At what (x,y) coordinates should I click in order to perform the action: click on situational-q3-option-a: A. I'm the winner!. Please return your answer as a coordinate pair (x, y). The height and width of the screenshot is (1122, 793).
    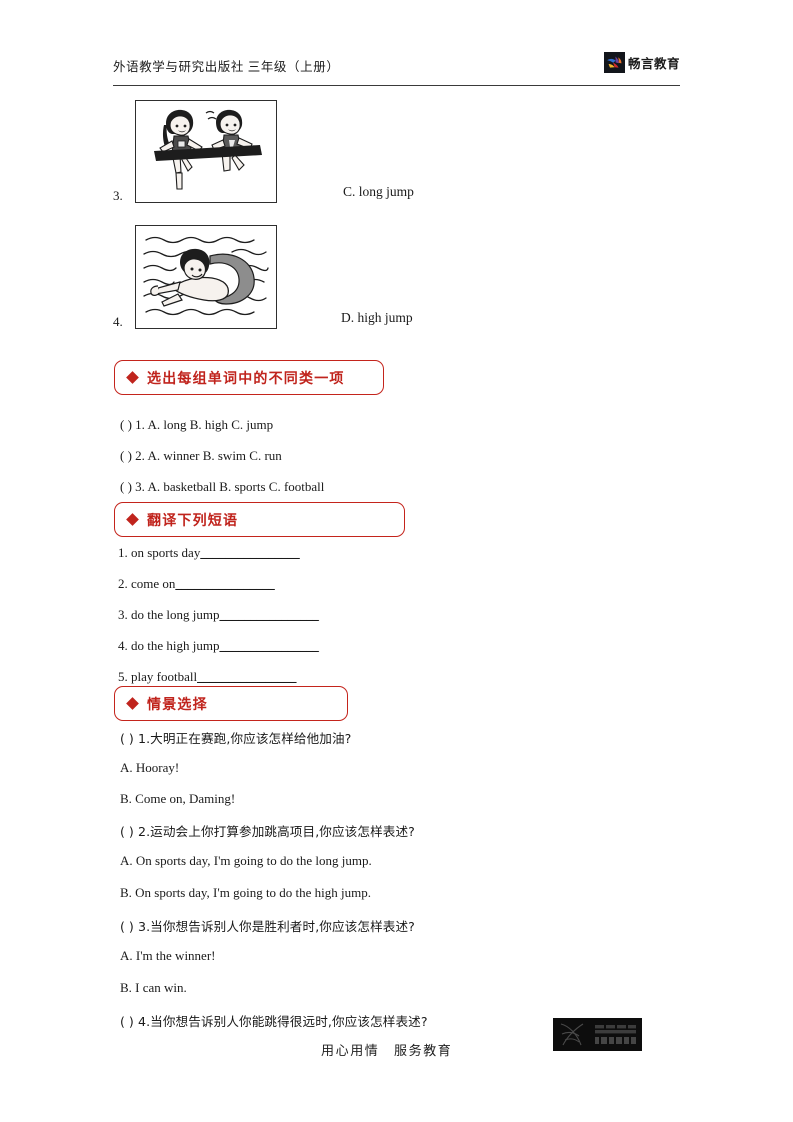
    Looking at the image, I should click on (167, 956).